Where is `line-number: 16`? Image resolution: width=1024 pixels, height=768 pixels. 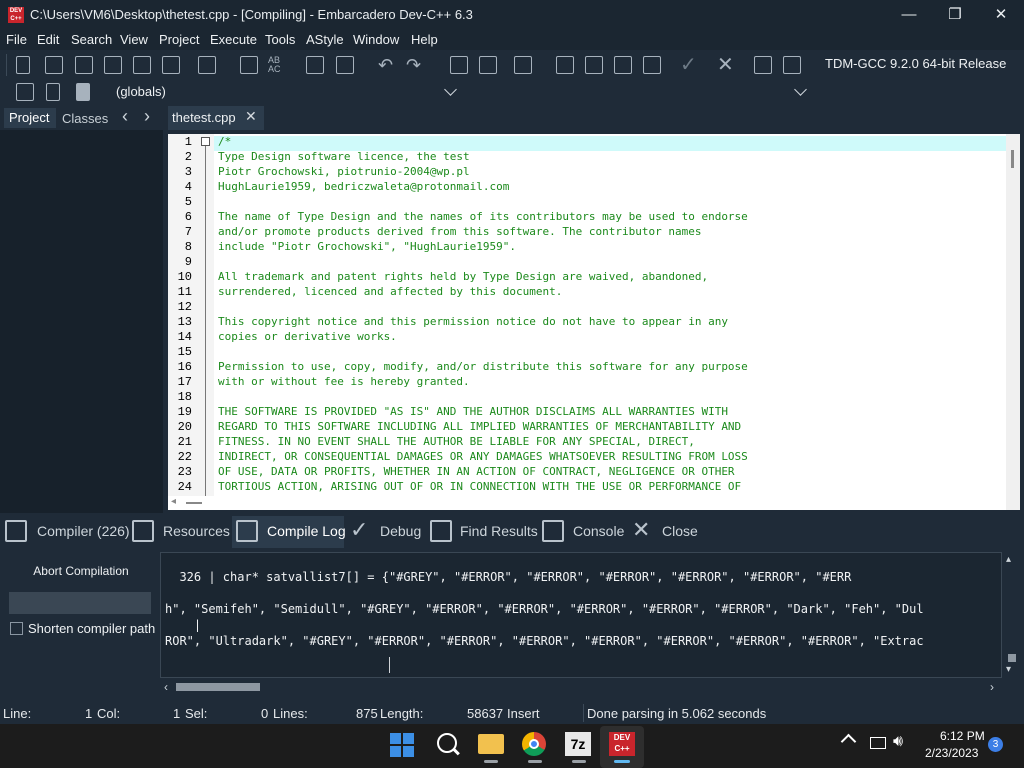 line-number: 16 is located at coordinates (184, 367).